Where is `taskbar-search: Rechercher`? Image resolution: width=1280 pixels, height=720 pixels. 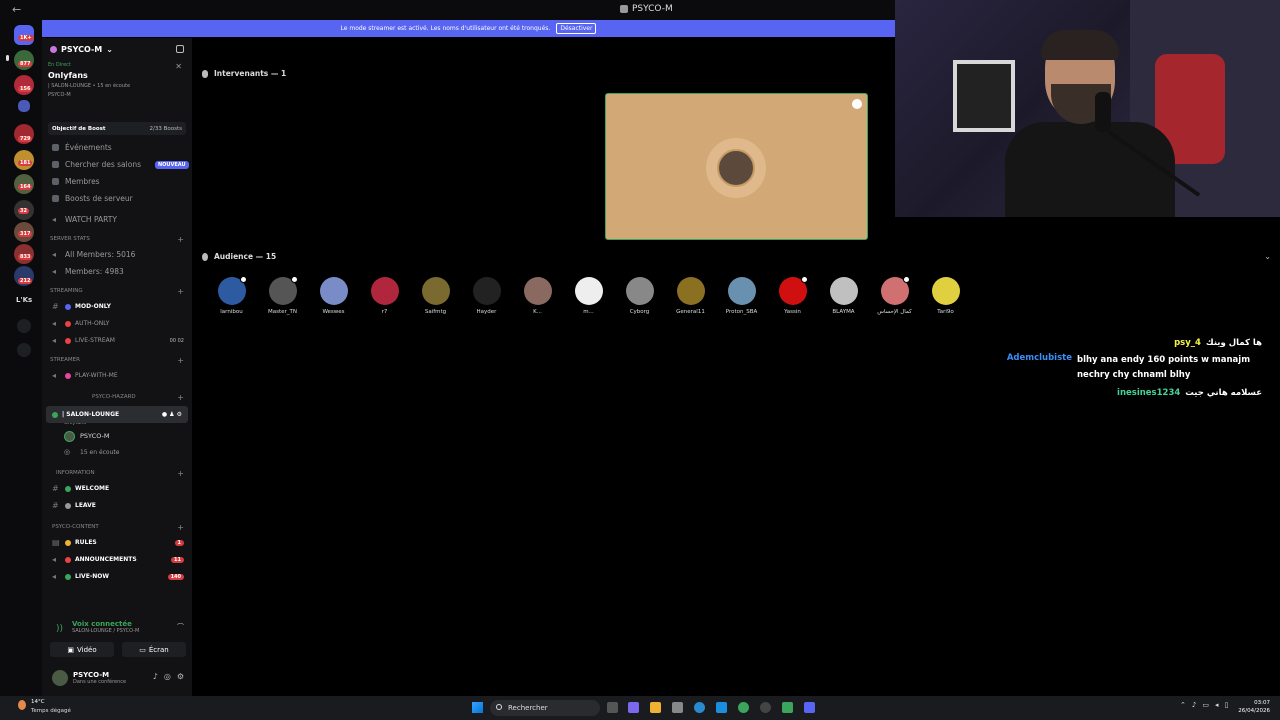 taskbar-search: Rechercher is located at coordinates (545, 708).